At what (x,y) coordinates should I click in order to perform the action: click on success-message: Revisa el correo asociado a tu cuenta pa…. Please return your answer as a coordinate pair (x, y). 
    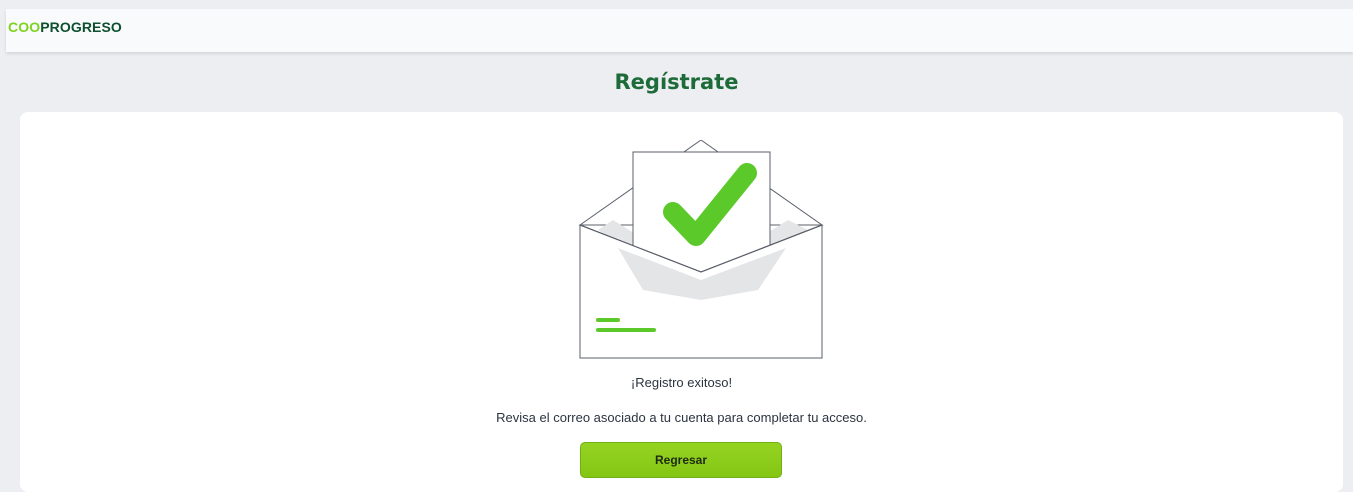
    Looking at the image, I should click on (681, 417).